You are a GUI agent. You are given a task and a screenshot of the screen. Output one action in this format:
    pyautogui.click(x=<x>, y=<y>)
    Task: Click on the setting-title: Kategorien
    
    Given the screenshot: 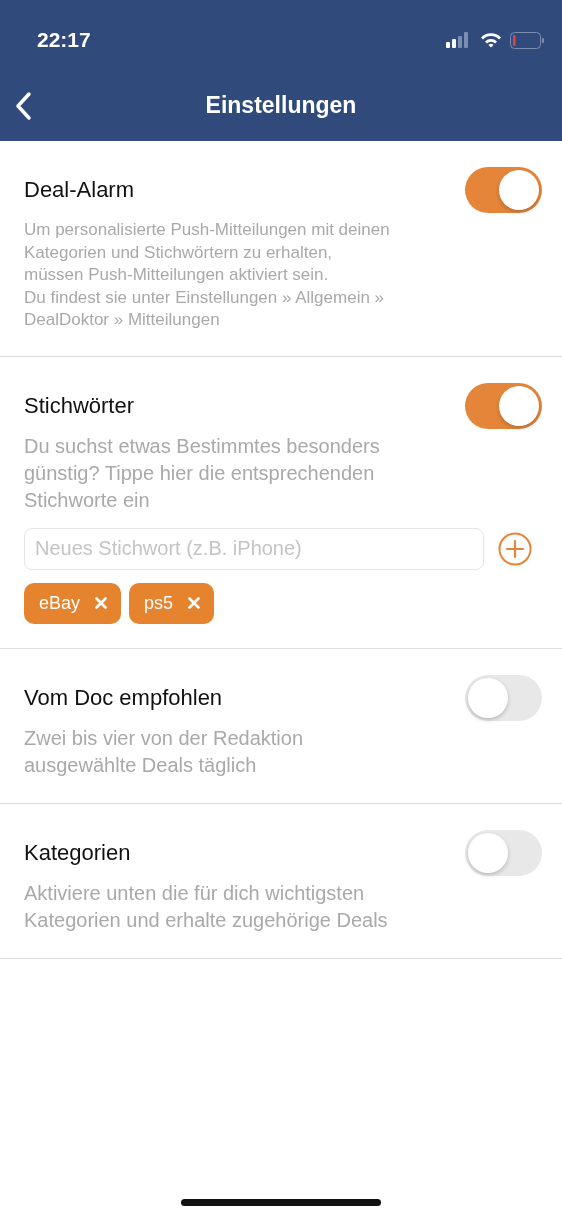 What is the action you would take?
    pyautogui.click(x=77, y=852)
    